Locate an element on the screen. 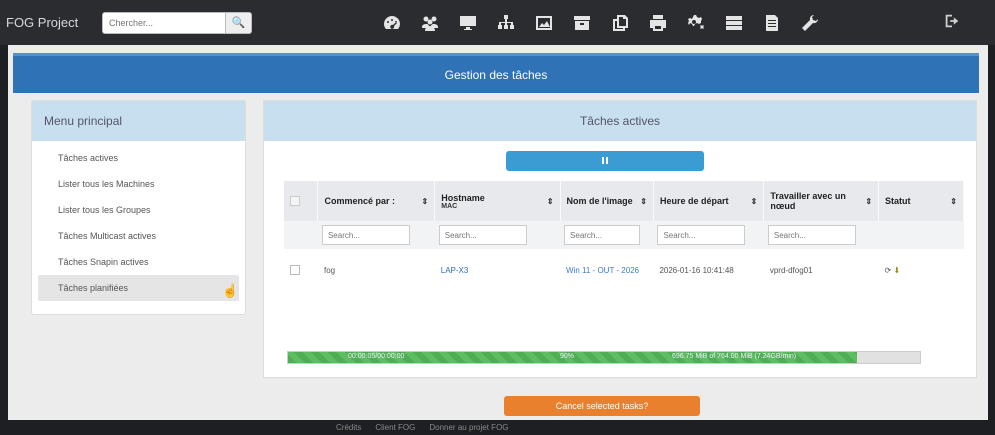 This screenshot has height=435, width=995. cancel-tasks-button: Cancel selected tasks? is located at coordinates (602, 406).